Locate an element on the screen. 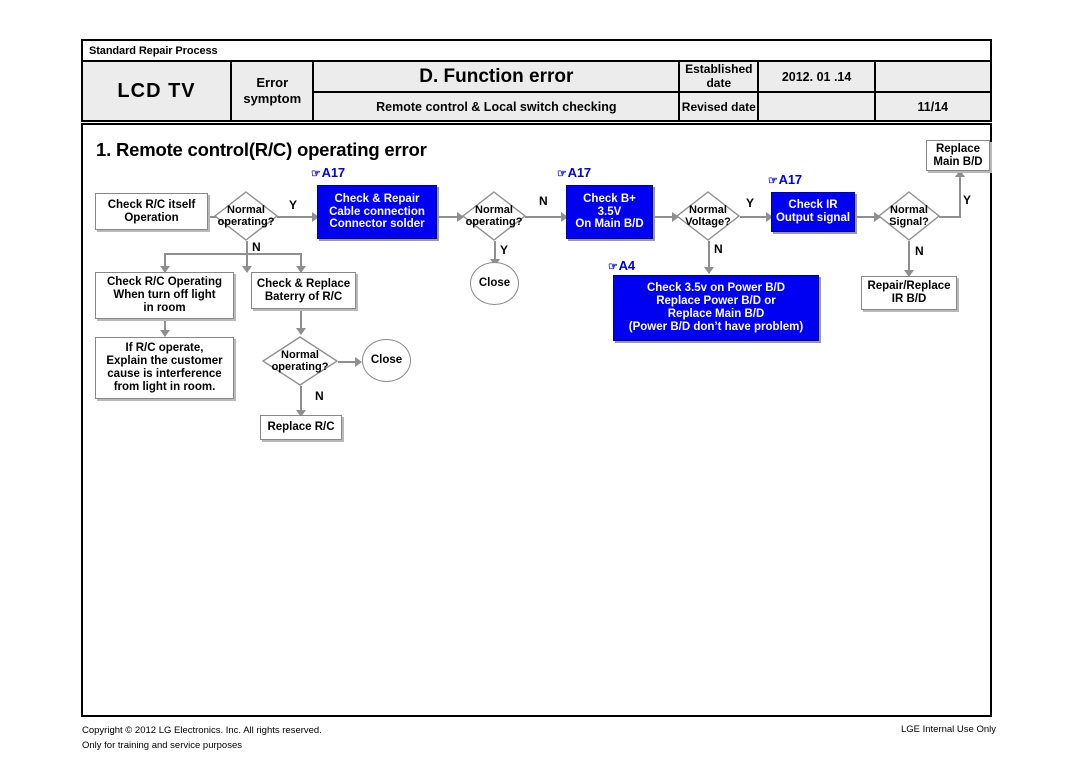  node-check-ir-output: Check IR Output signal is located at coordinates (813, 212).